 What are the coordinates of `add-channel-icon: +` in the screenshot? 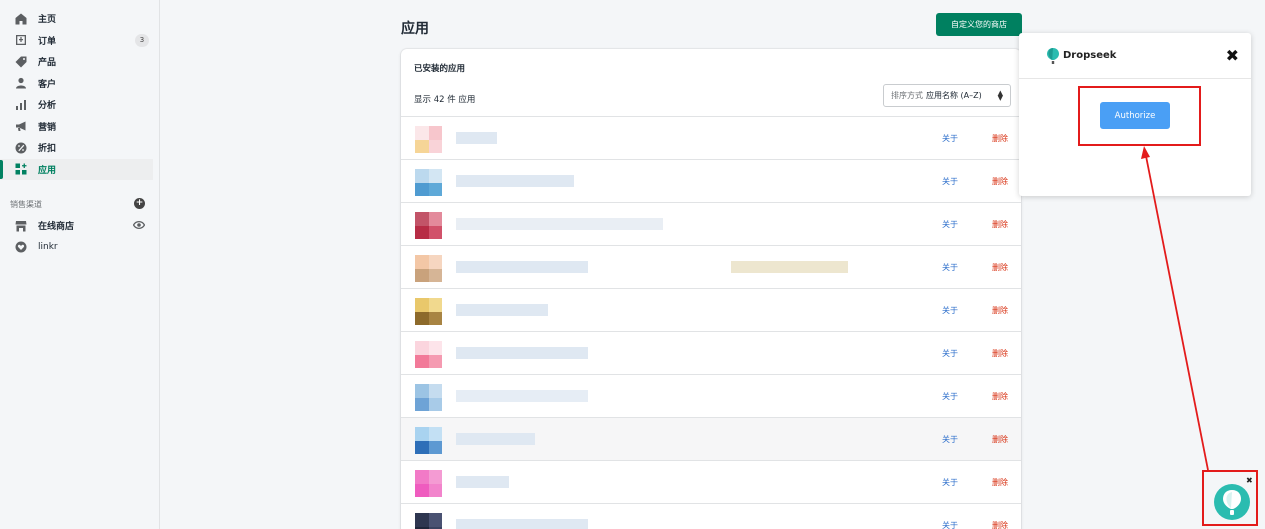 It's located at (139, 203).